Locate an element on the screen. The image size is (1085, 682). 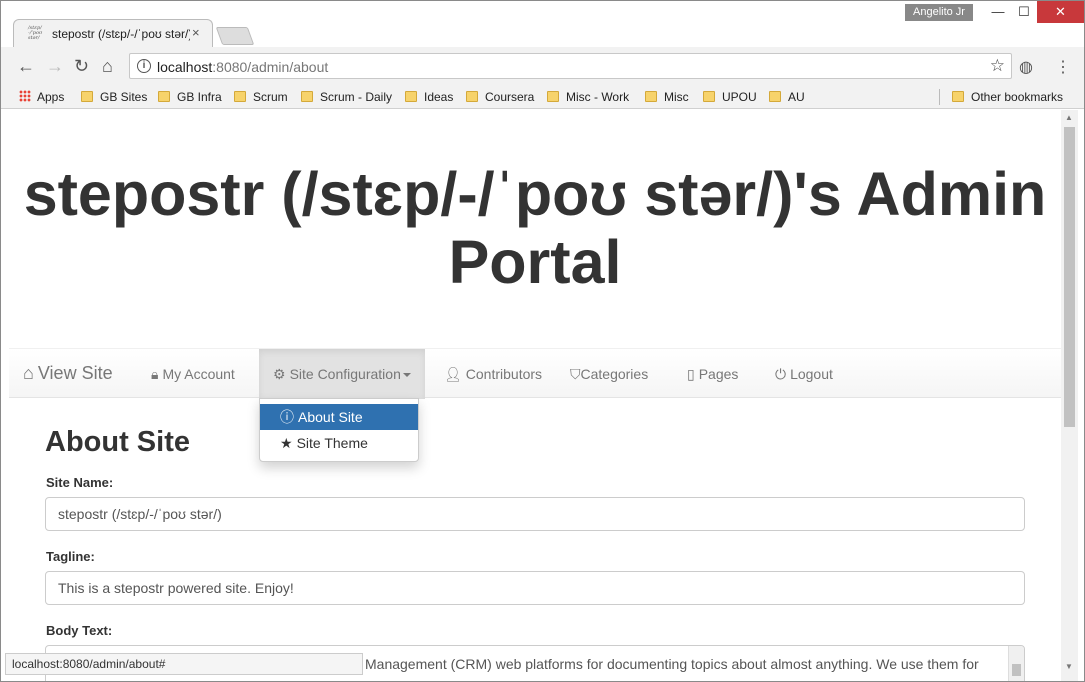
bookmark-folder: Coursera is located at coordinates (500, 97).